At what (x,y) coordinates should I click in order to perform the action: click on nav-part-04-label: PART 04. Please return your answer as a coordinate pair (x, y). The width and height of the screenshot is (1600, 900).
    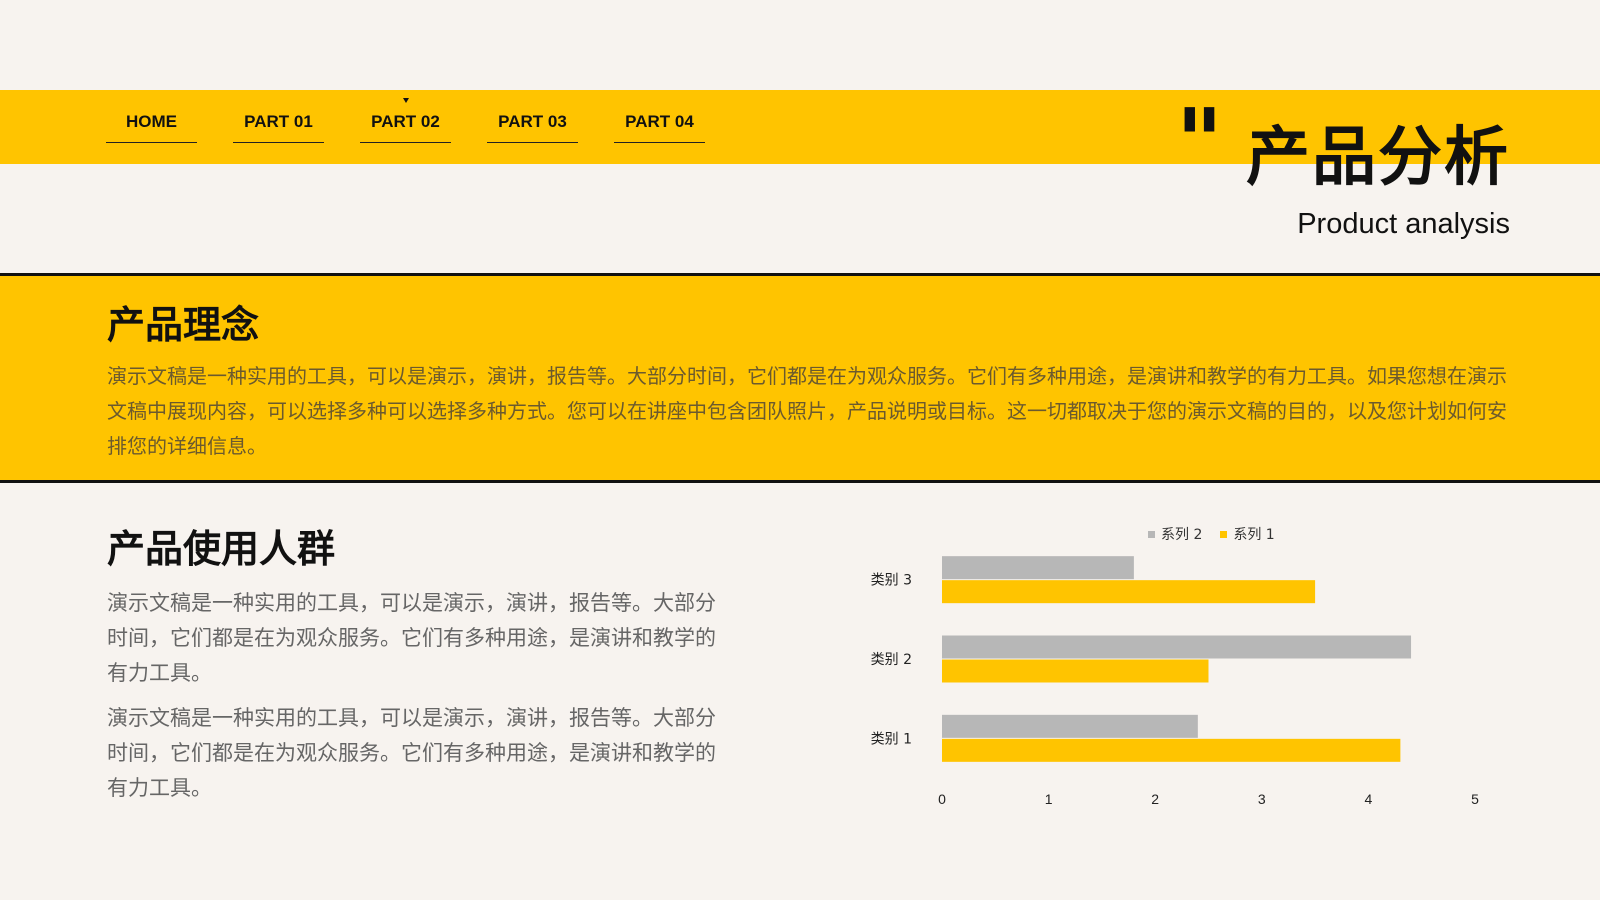
    Looking at the image, I should click on (659, 121).